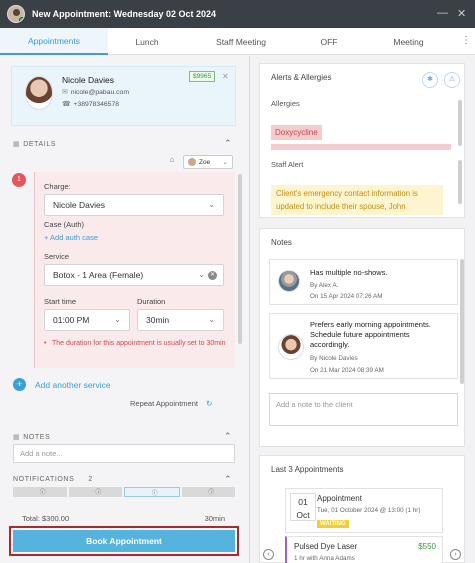 The height and width of the screenshot is (563, 475). I want to click on remove-client-icon: ✕, so click(225, 76).